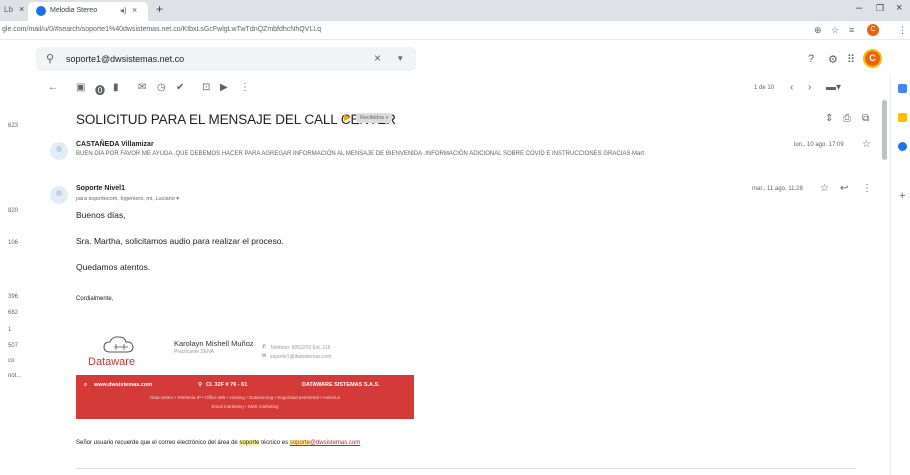  I want to click on message-sender: CASTAÑEDA Villamizar, so click(115, 144).